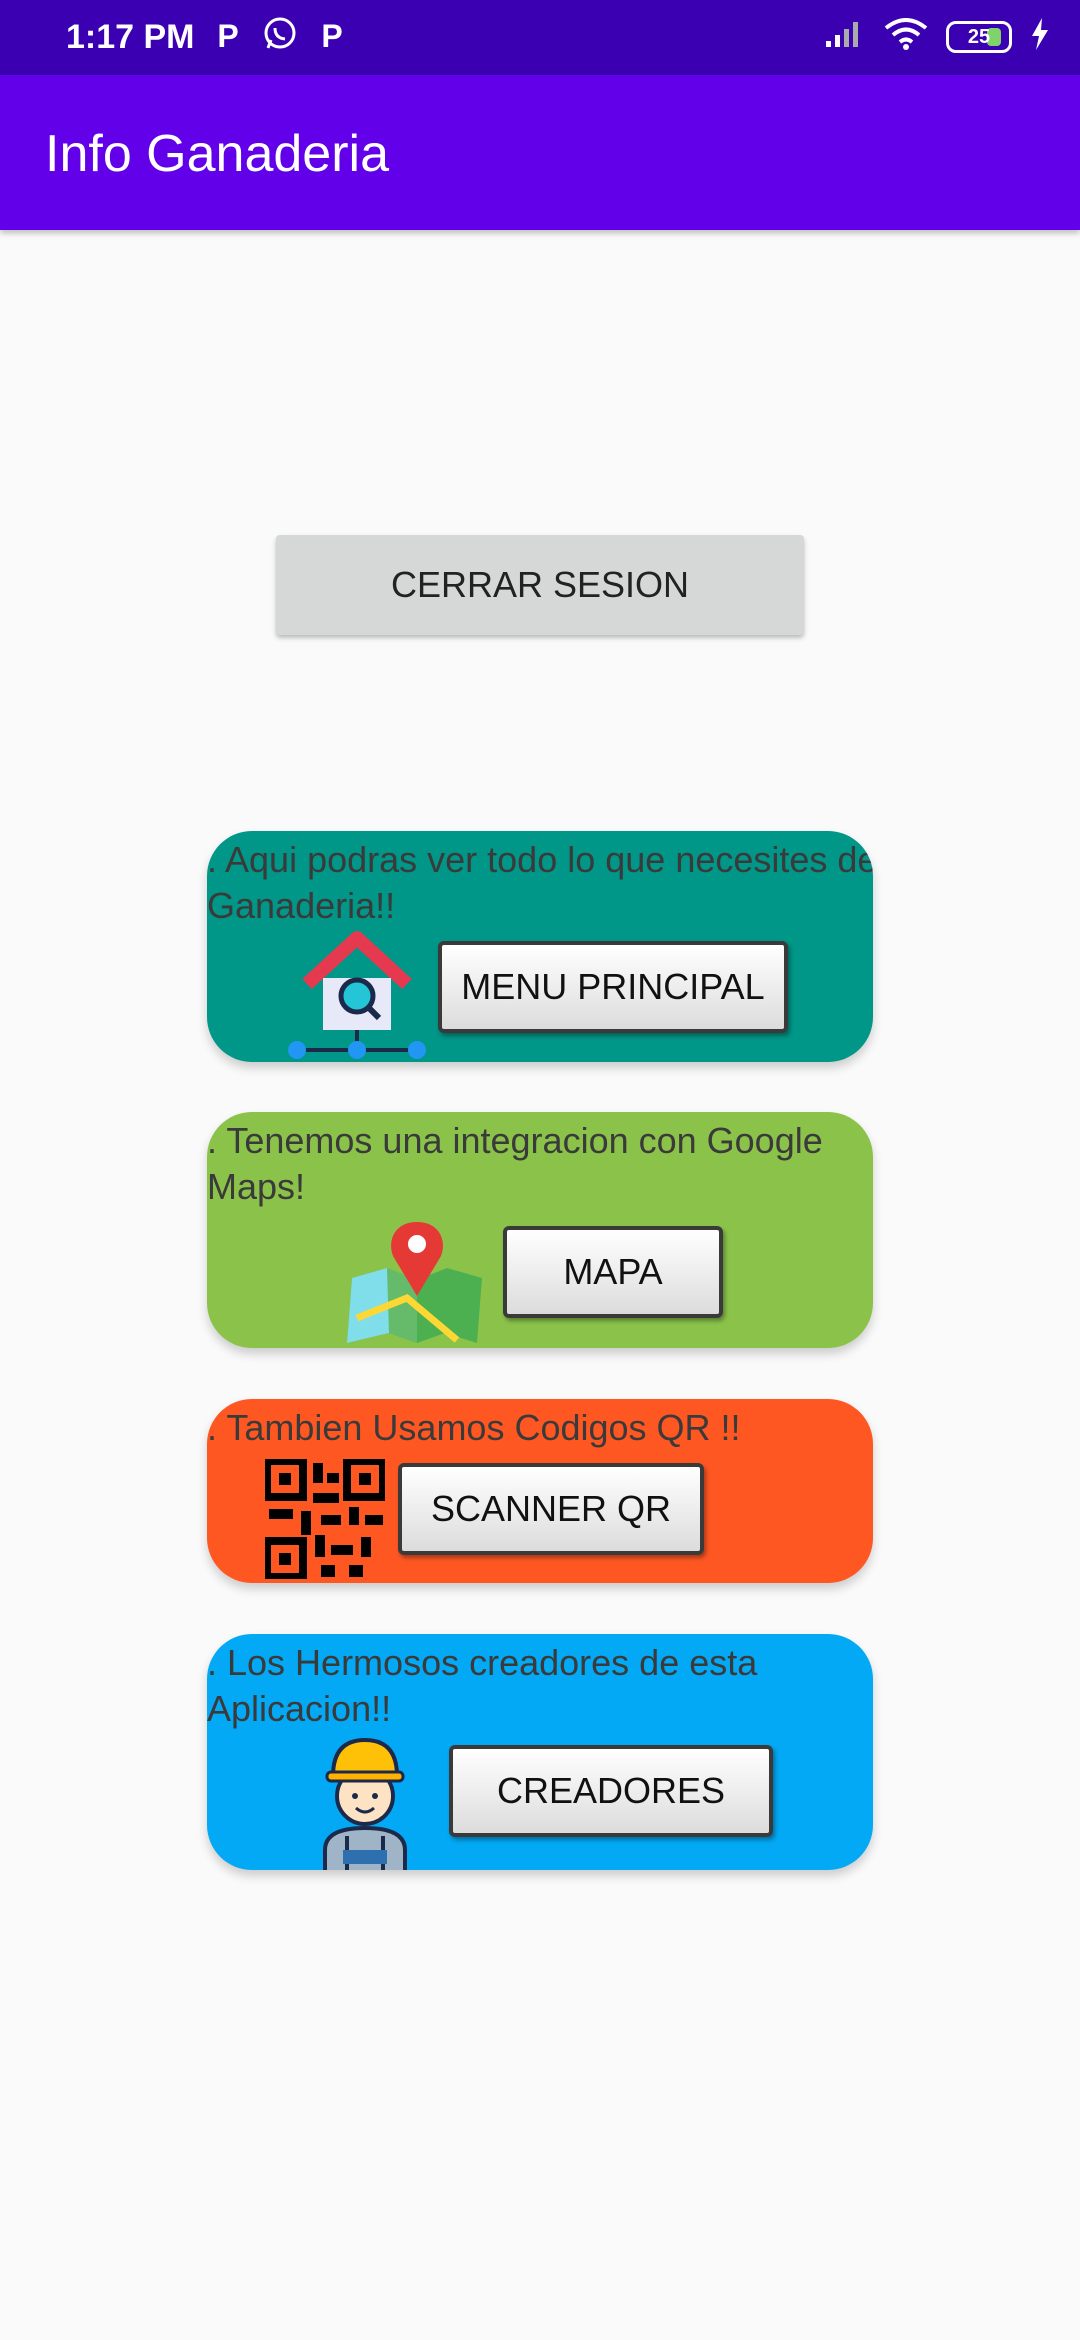 The height and width of the screenshot is (2340, 1080). What do you see at coordinates (611, 1791) in the screenshot?
I see `creadores-button: CREADORES` at bounding box center [611, 1791].